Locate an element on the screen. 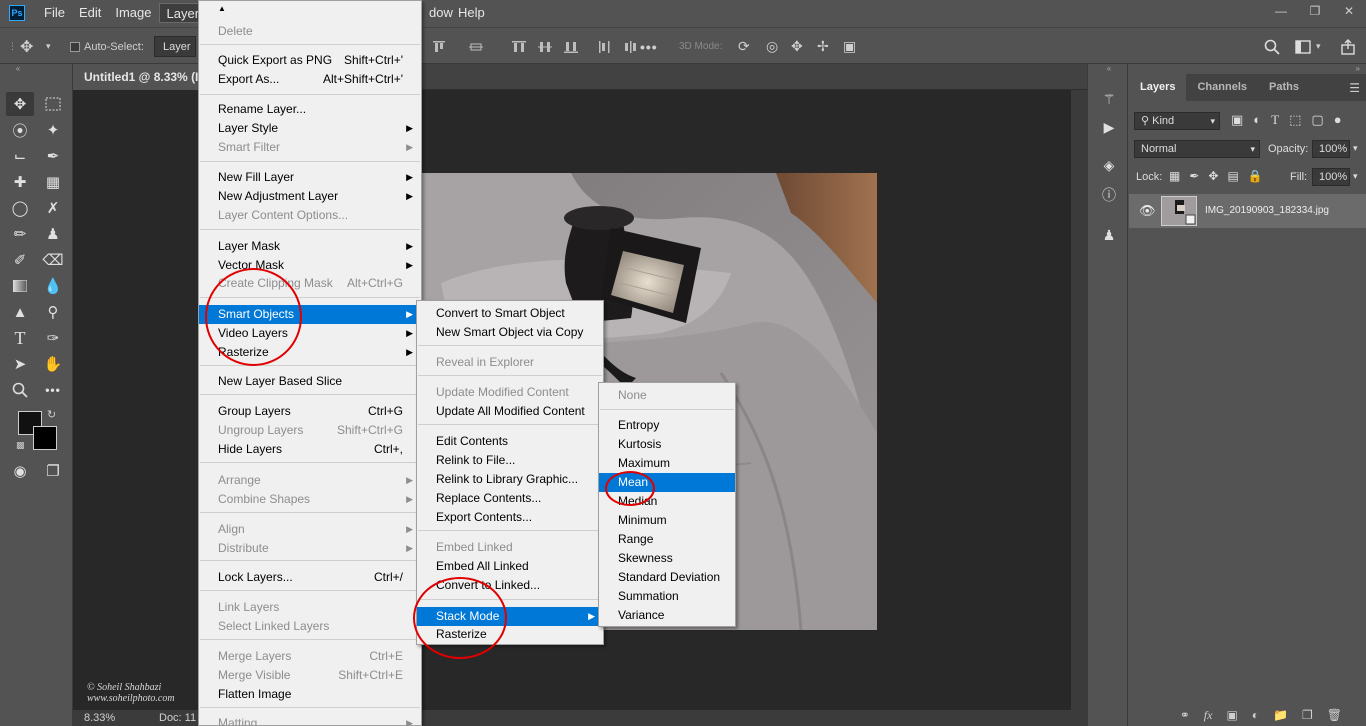  filter-type-icon: T is located at coordinates (1275, 120).